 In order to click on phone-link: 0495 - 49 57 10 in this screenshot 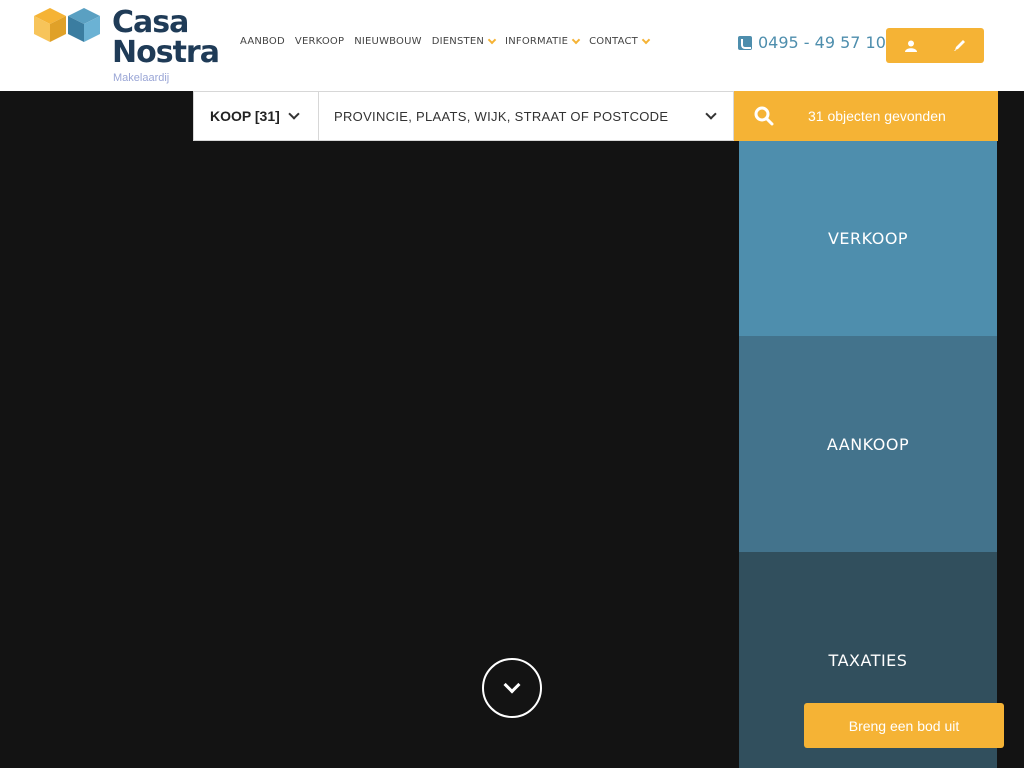, I will do `click(812, 42)`.